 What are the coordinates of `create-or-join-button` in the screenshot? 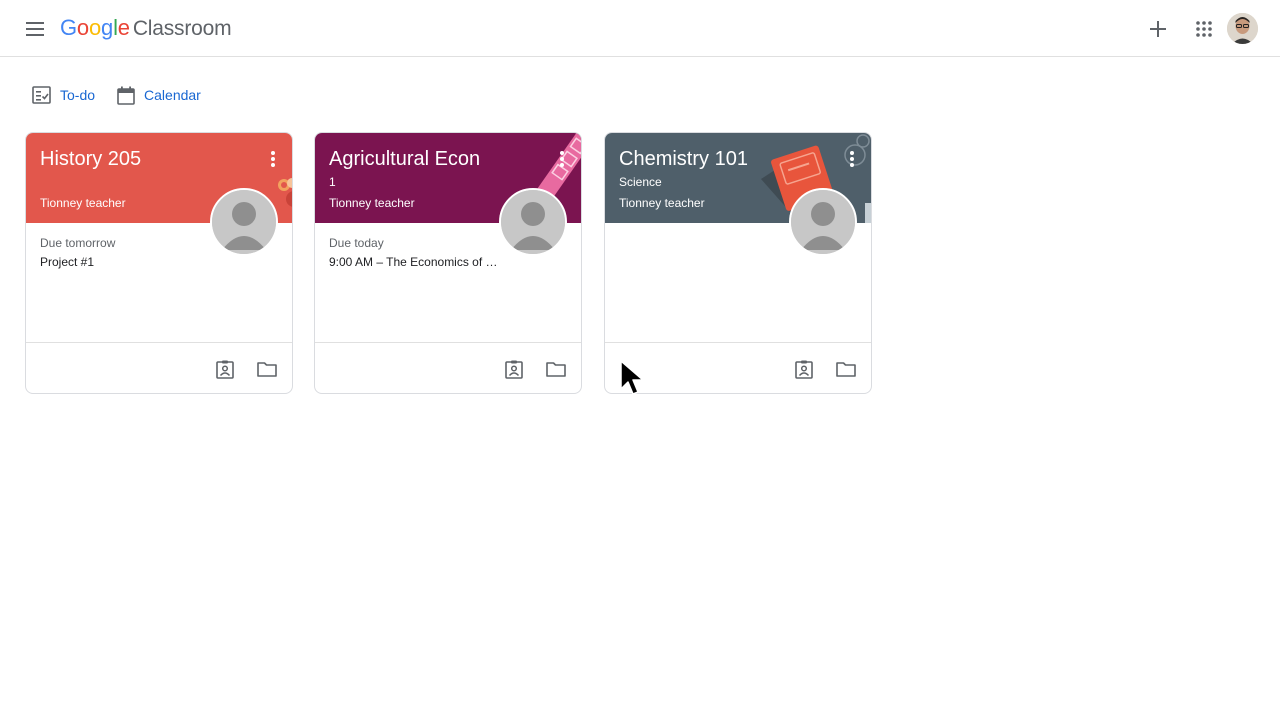 It's located at (1158, 29).